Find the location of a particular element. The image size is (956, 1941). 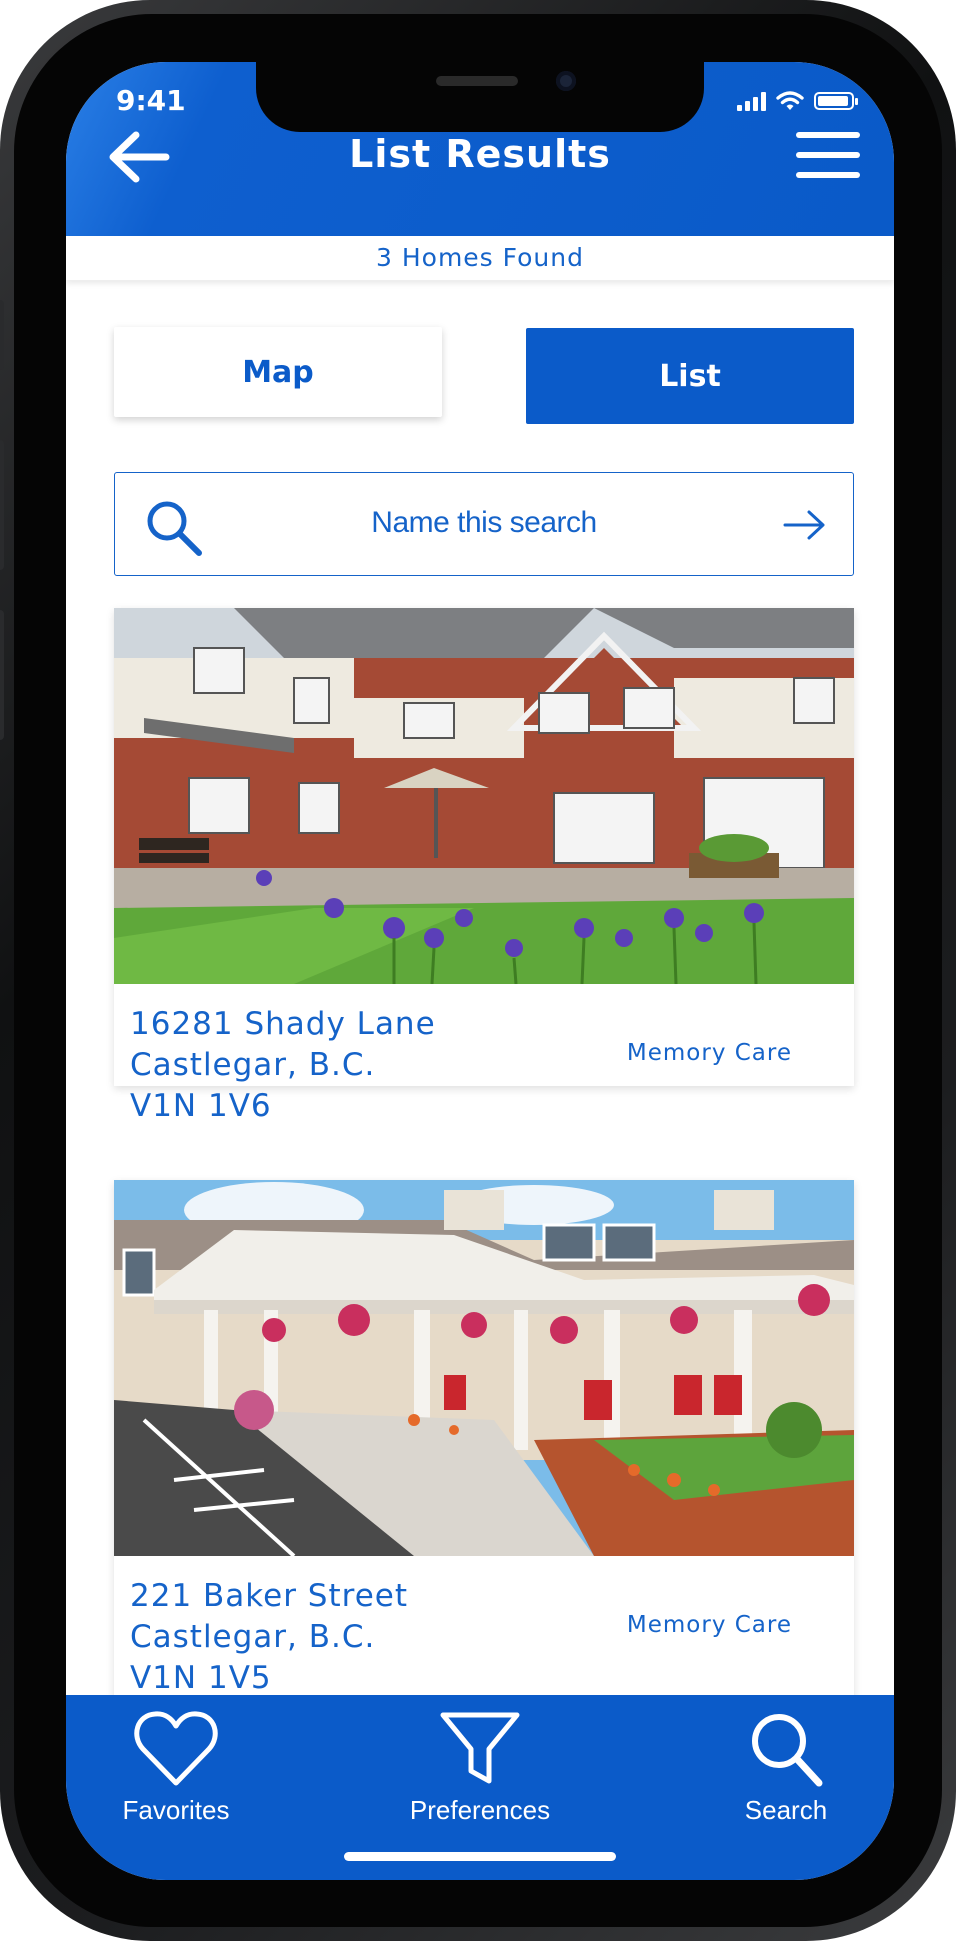

nav-label: Favorites is located at coordinates (176, 1810).